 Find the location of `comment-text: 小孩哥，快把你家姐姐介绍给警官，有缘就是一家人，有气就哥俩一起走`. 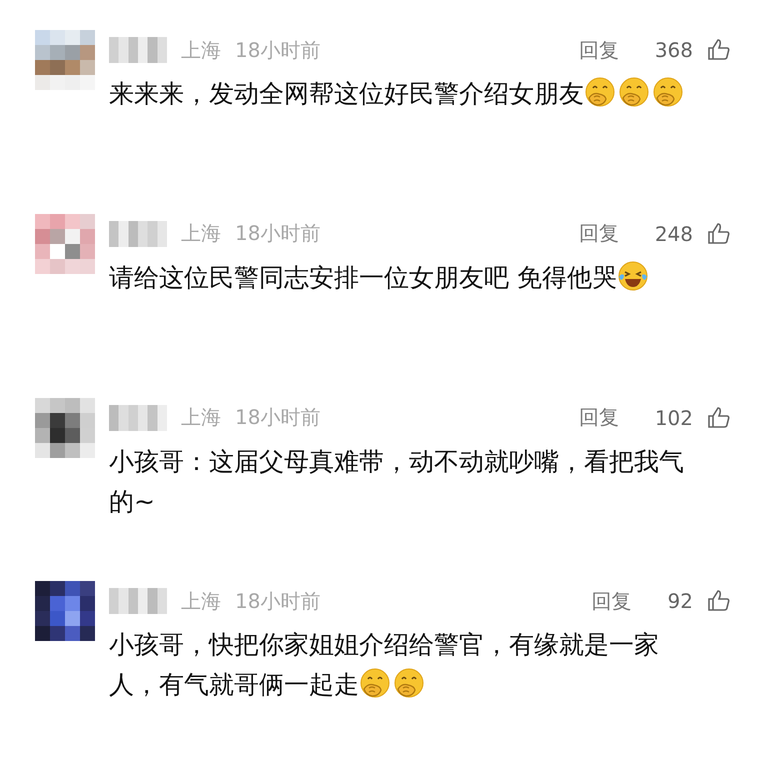

comment-text: 小孩哥，快把你家姐姐介绍给警官，有缘就是一家人，有气就哥俩一起走 is located at coordinates (384, 665).